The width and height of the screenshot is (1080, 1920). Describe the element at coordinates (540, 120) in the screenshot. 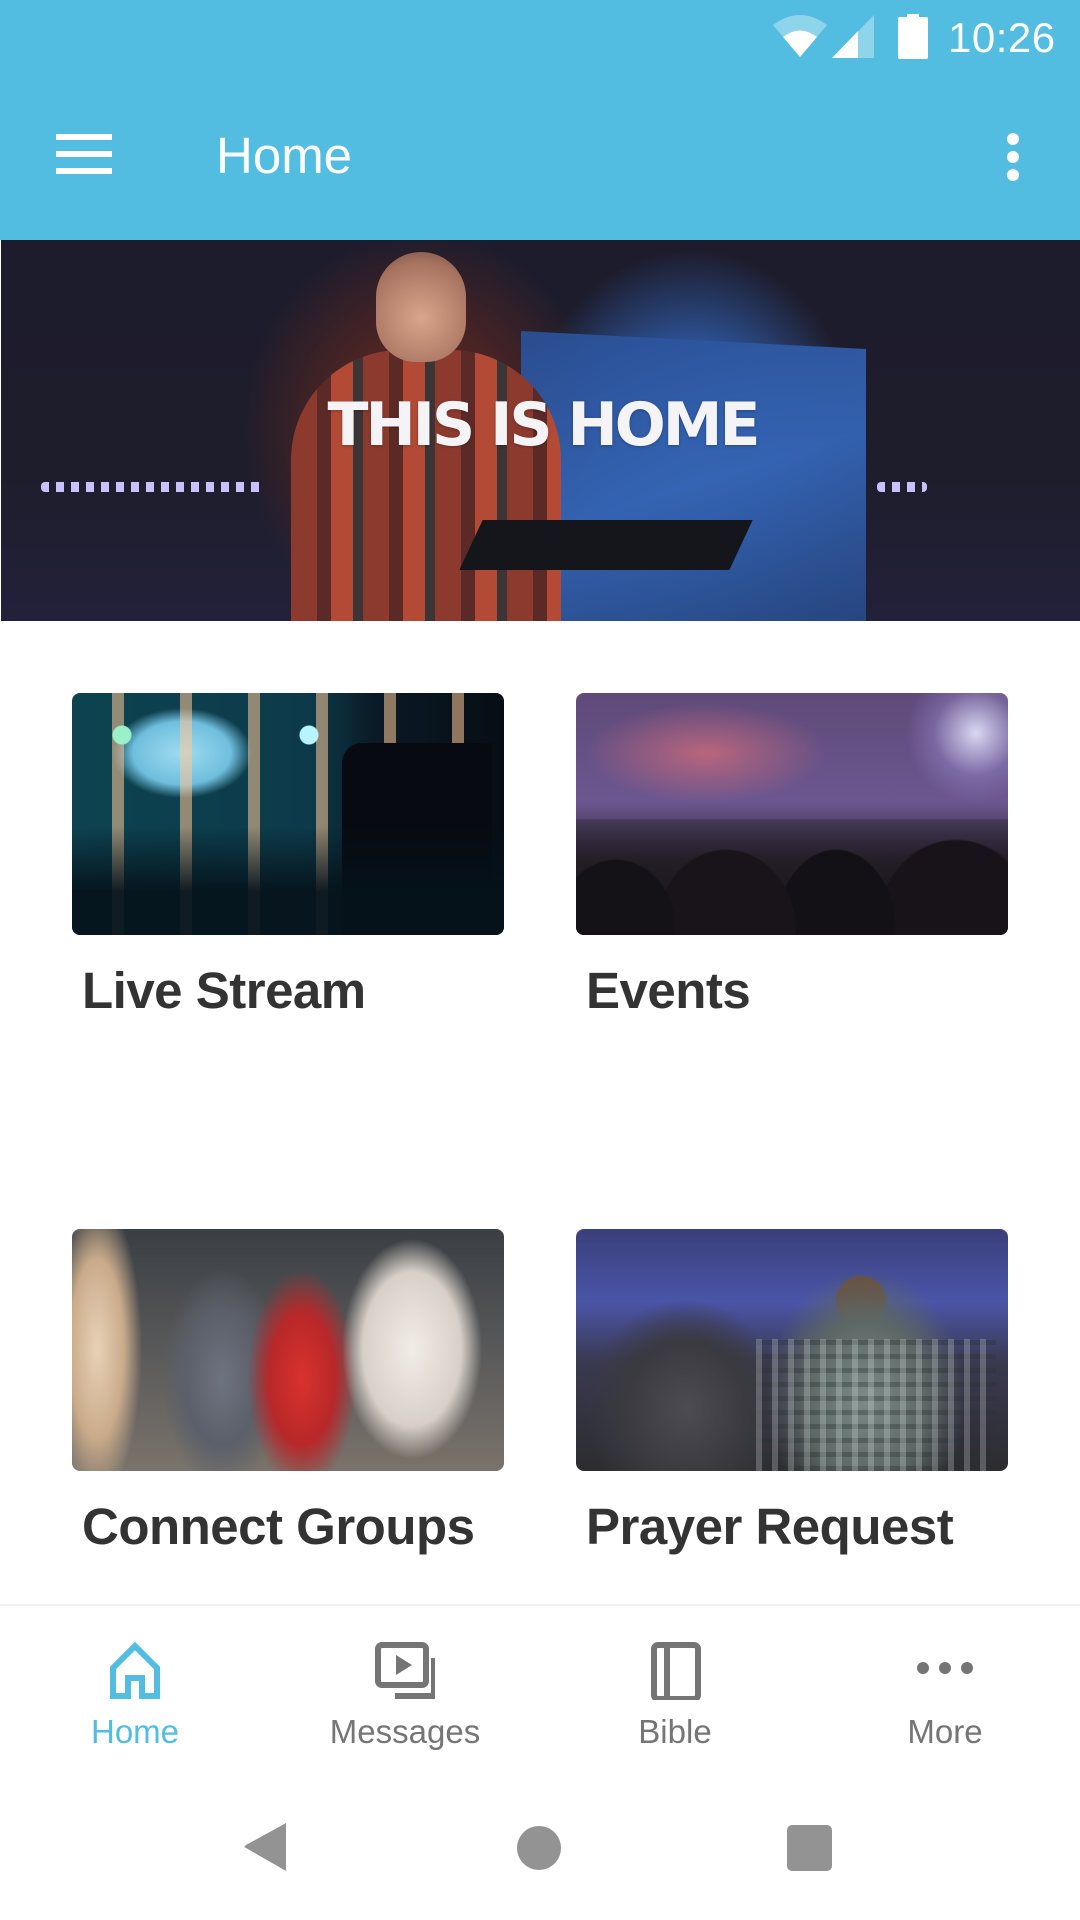

I see `app-bar: 10:26 Home` at that location.